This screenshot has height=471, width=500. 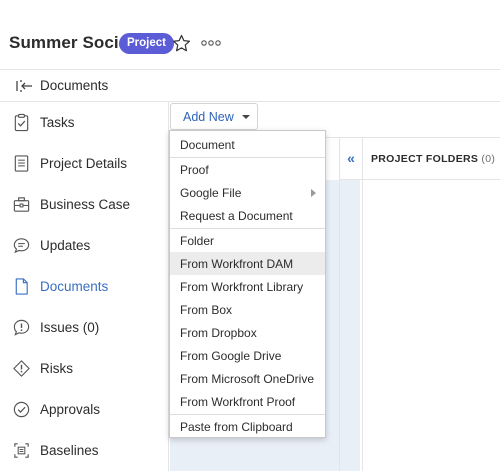 I want to click on sidebar-item-updates: Updates, so click(x=84, y=246).